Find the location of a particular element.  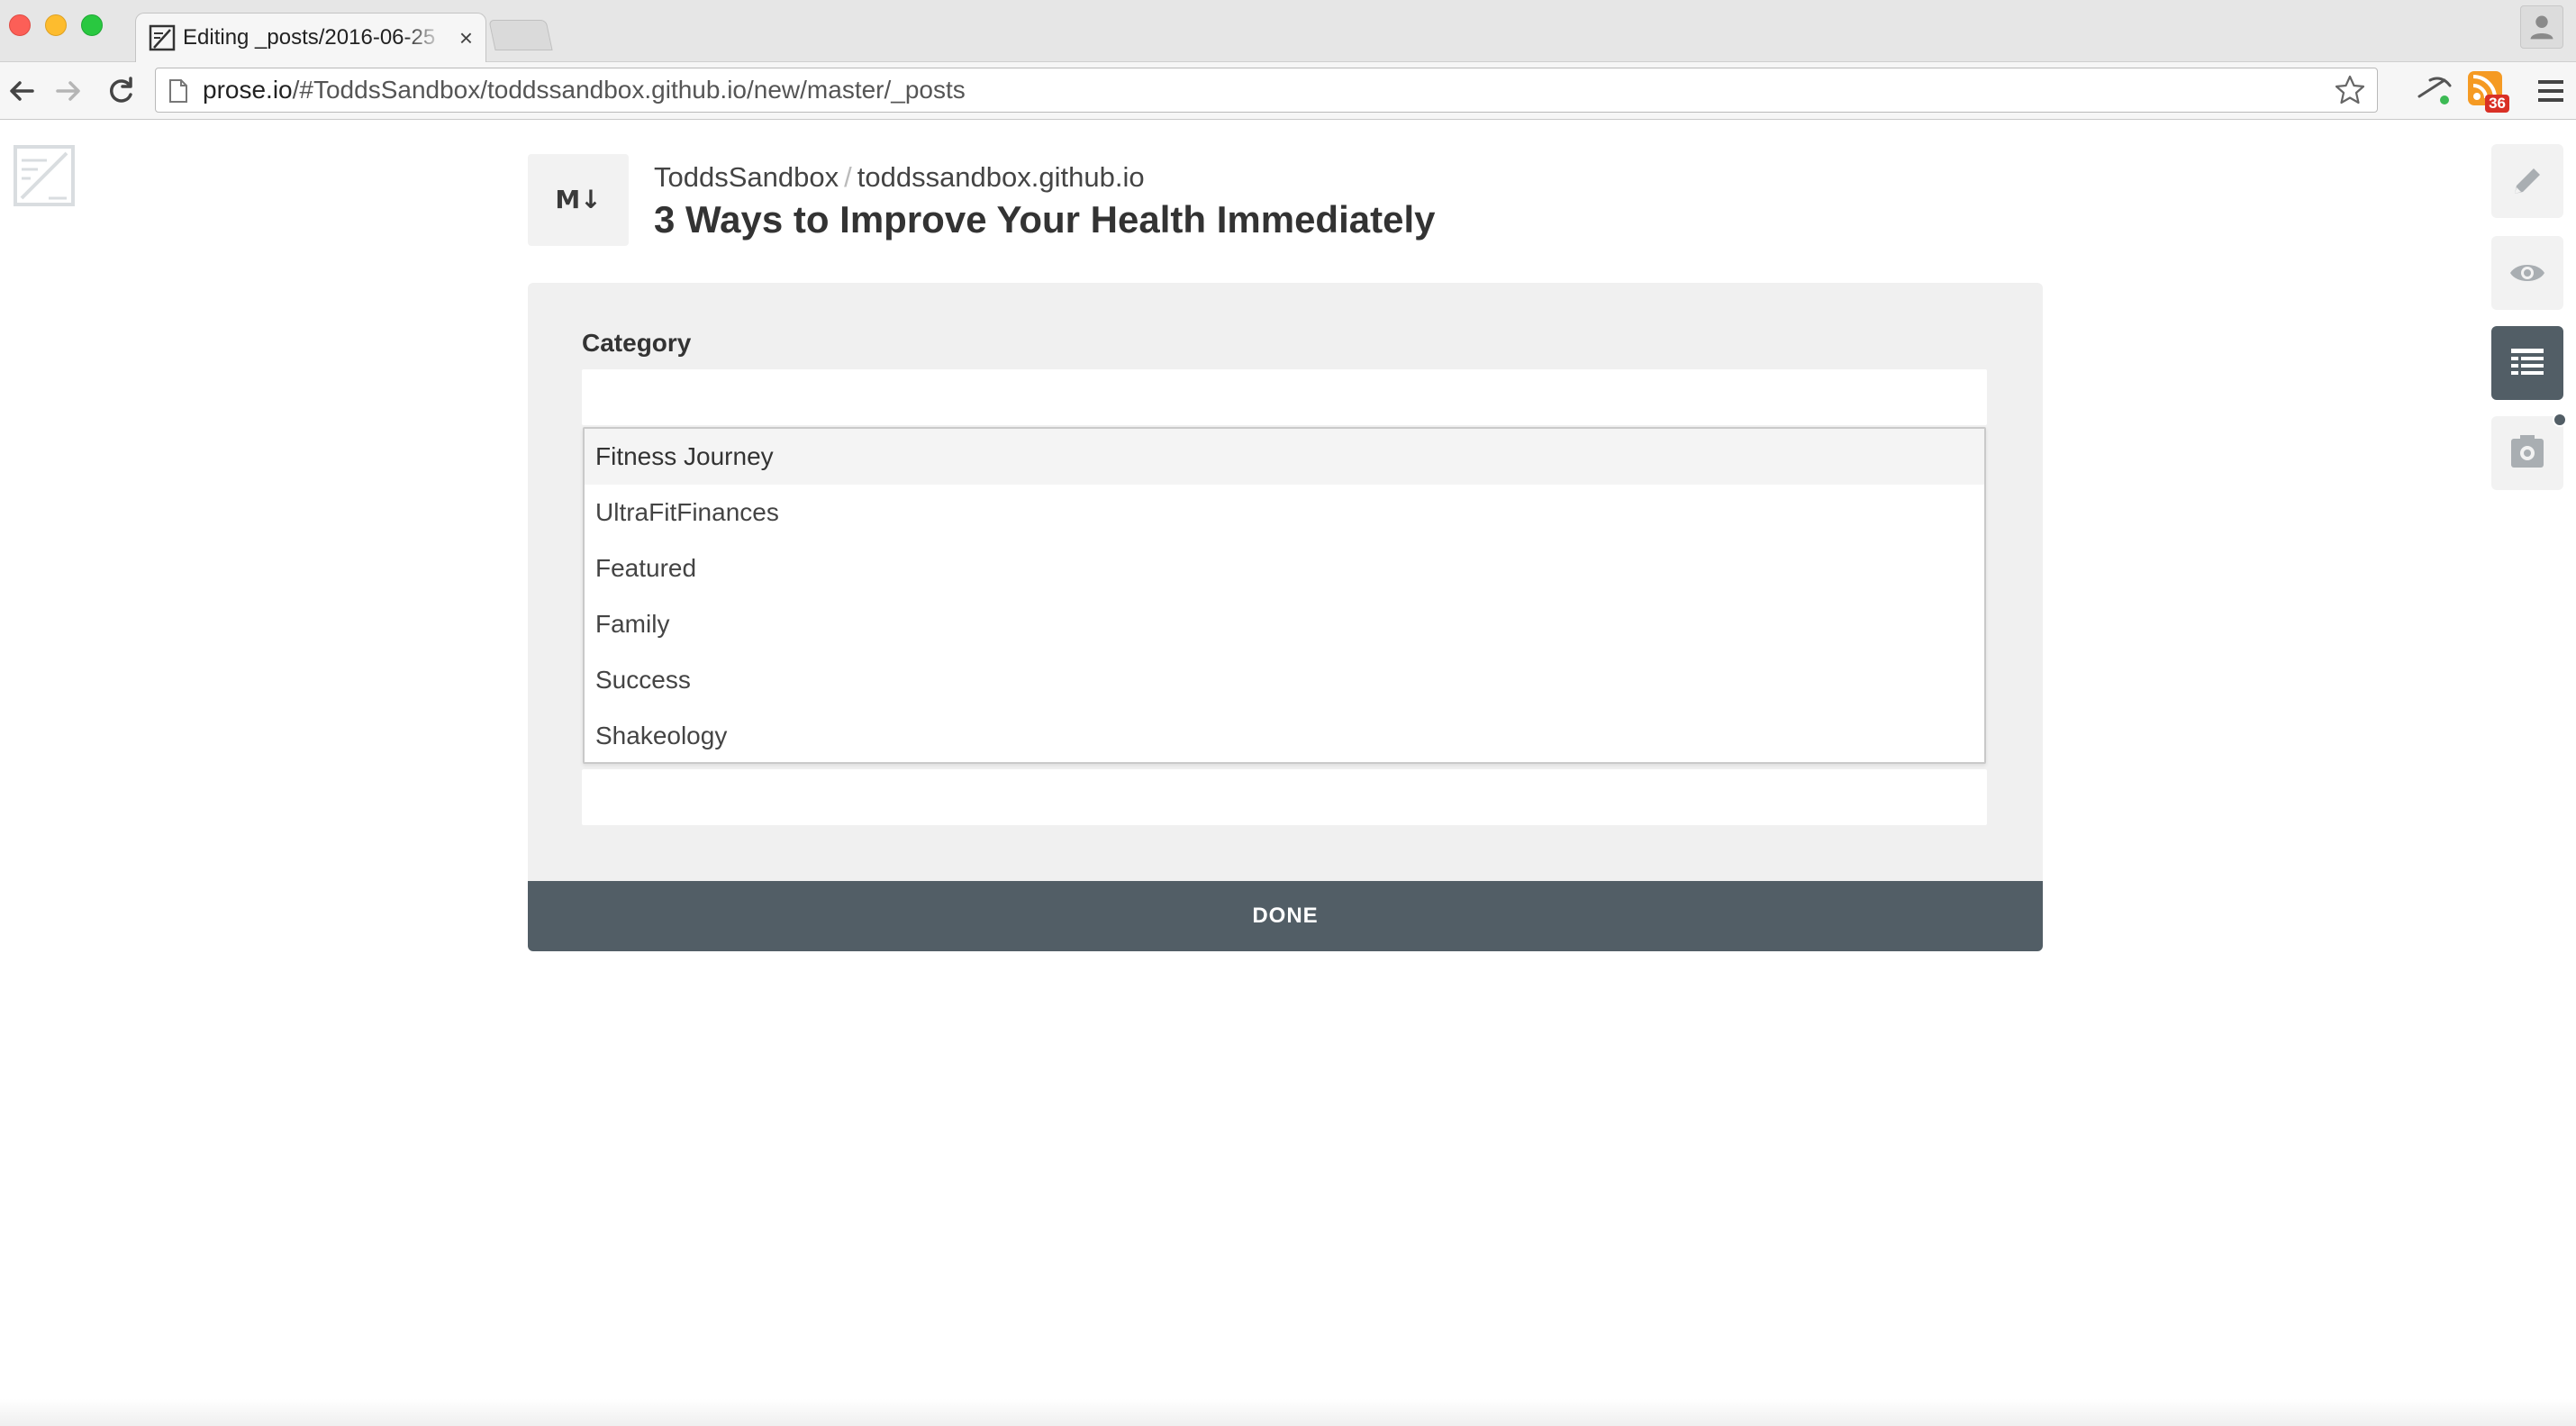

url-host: prose.io is located at coordinates (248, 90).